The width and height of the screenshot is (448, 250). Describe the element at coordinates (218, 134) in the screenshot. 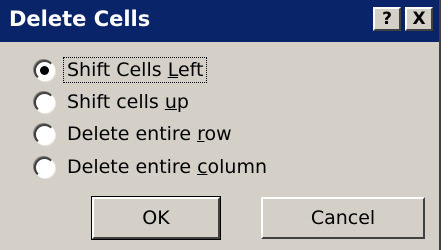

I see `label-text: ow` at that location.